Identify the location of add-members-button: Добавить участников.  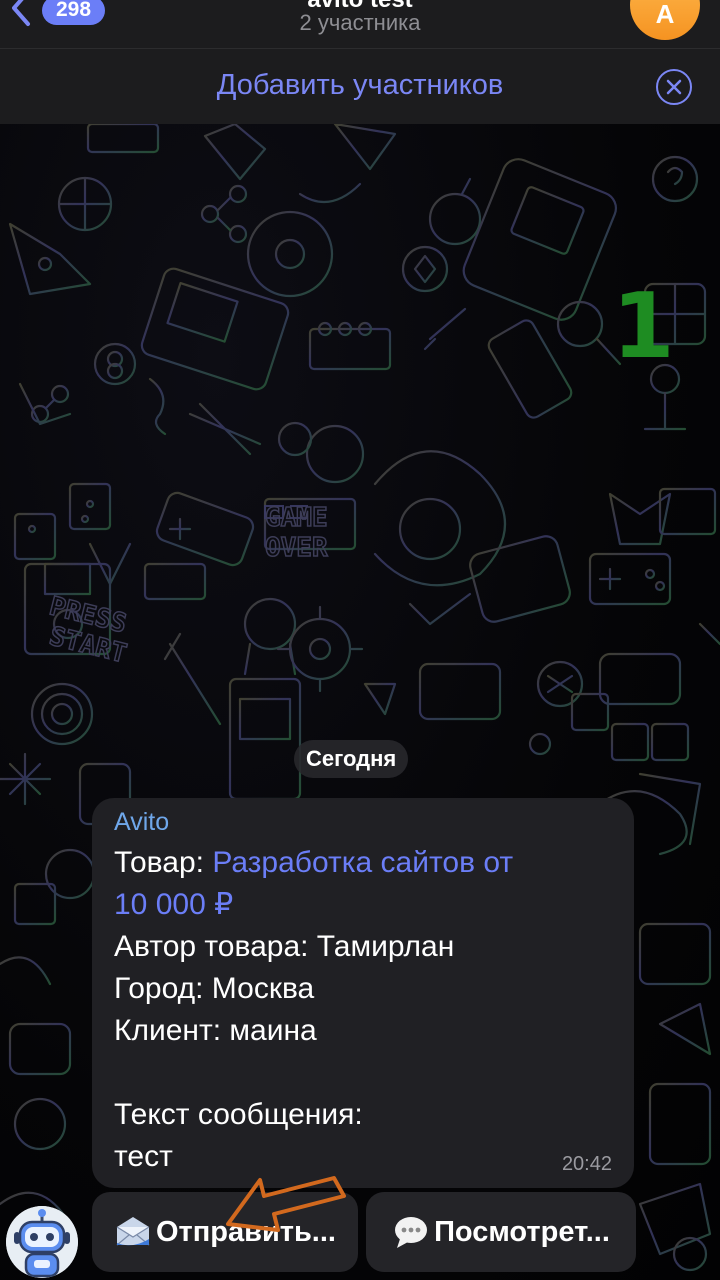
(360, 85).